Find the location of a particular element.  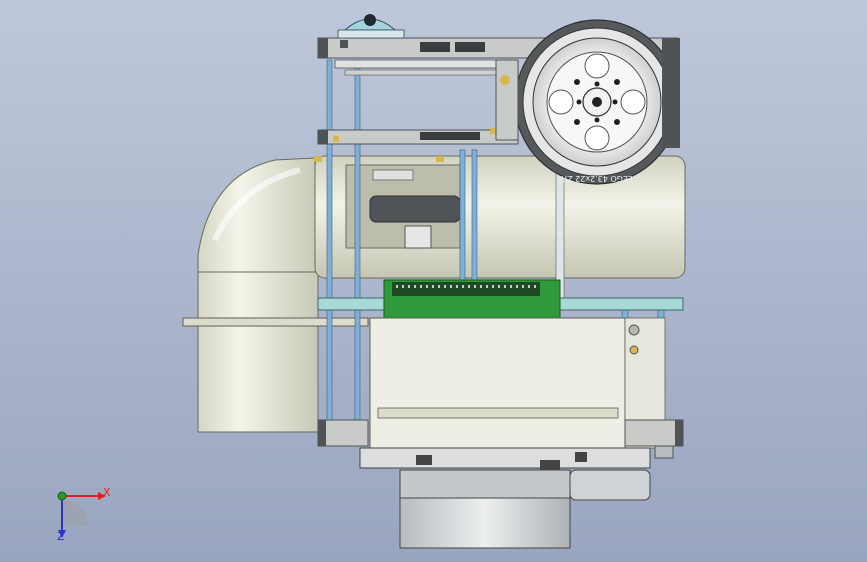

wheel: LEGO 43.2x22 ZR is located at coordinates (597, 102).